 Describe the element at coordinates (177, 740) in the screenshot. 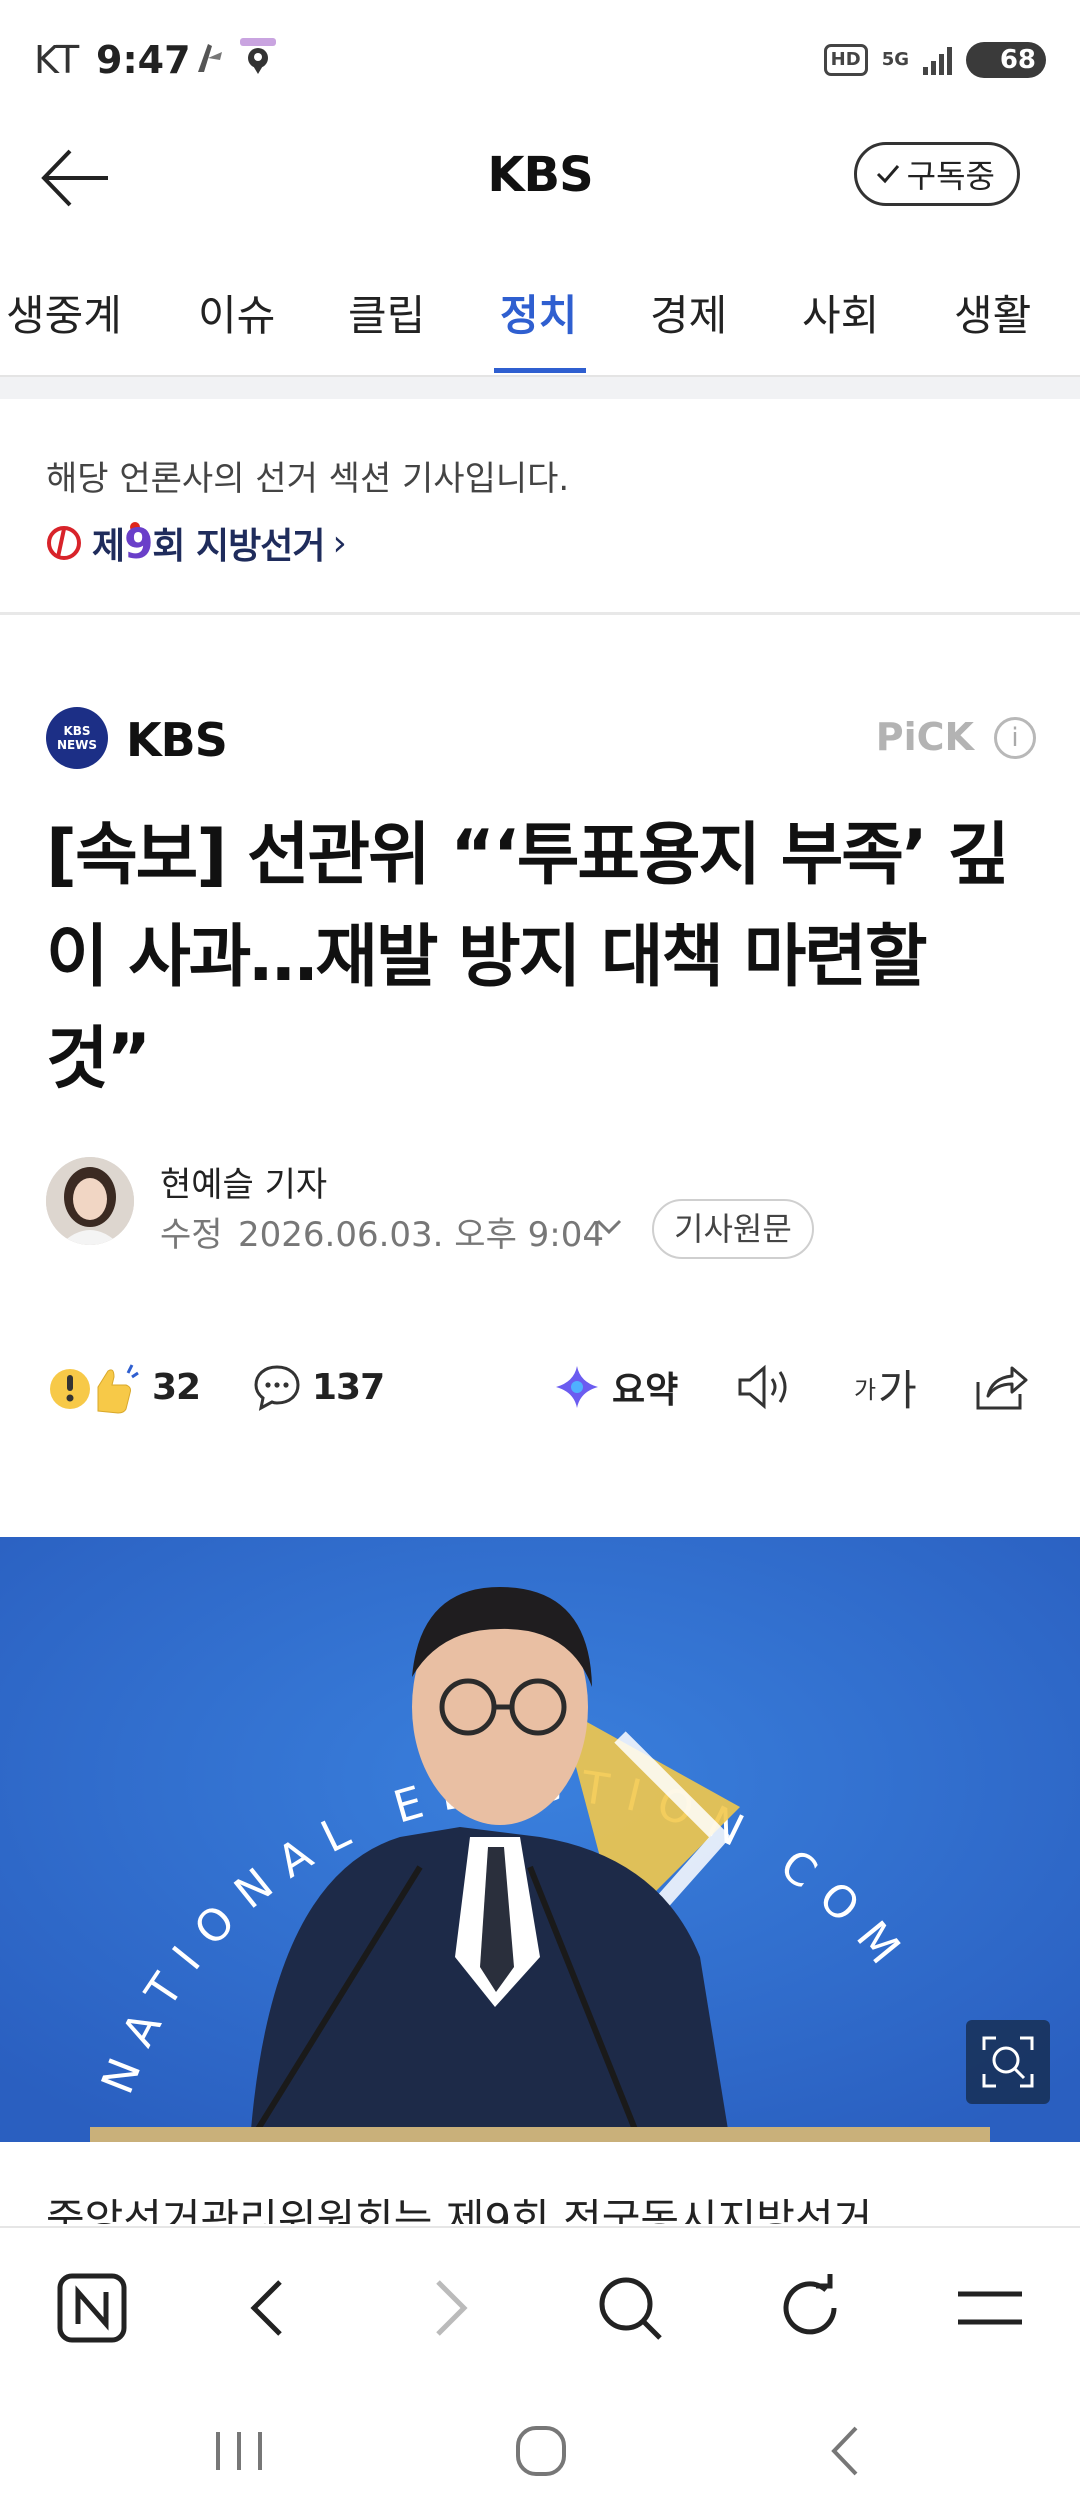

I see `press-name: KBS` at that location.